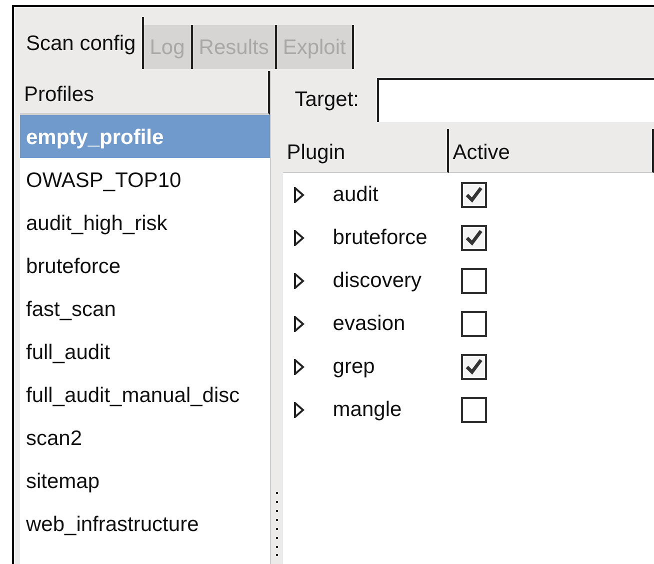  Describe the element at coordinates (145, 265) in the screenshot. I see `profile-item: bruteforce` at that location.